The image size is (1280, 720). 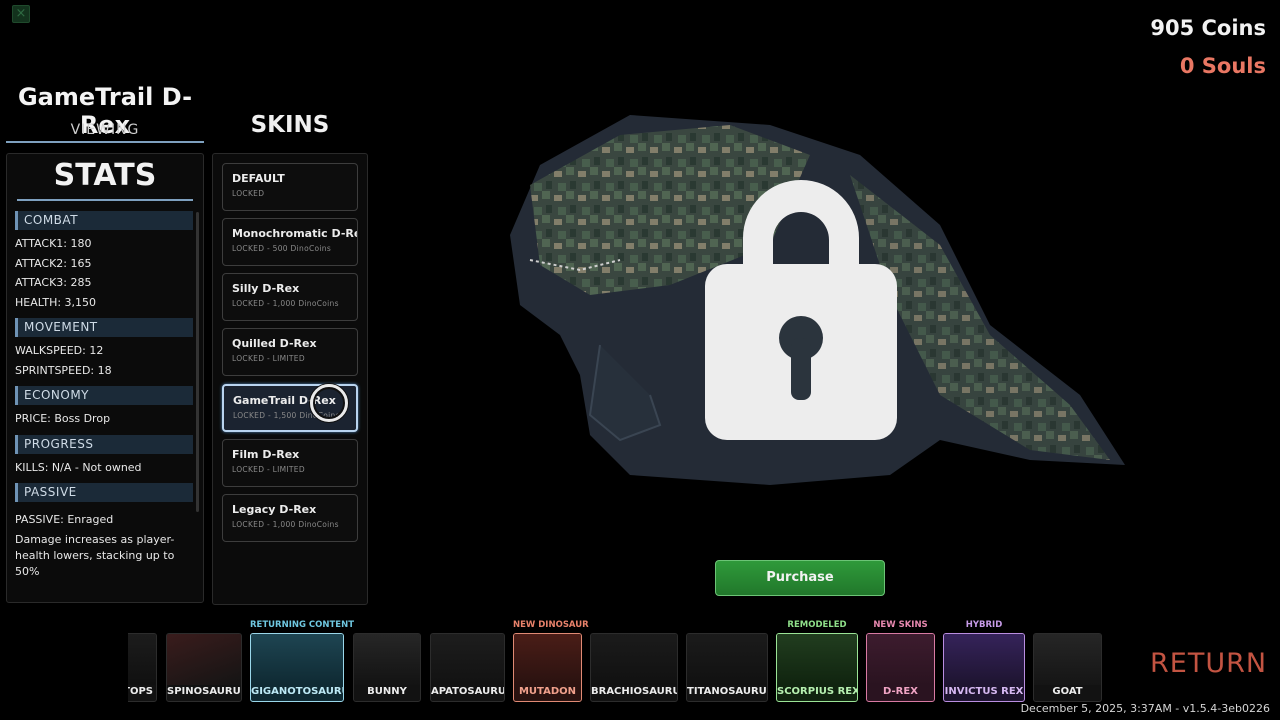 I want to click on tag-returning-content: RETURNING CONTENT, so click(x=302, y=625).